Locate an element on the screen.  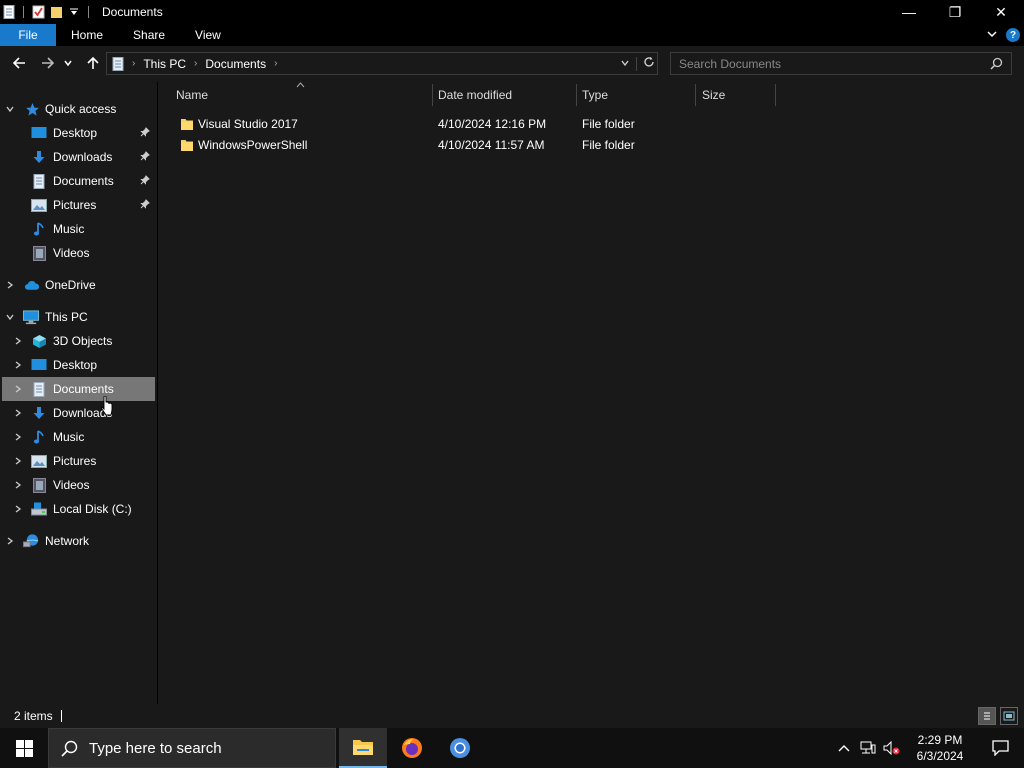
expand-ribbon-chevron-icon is located at coordinates (992, 35).